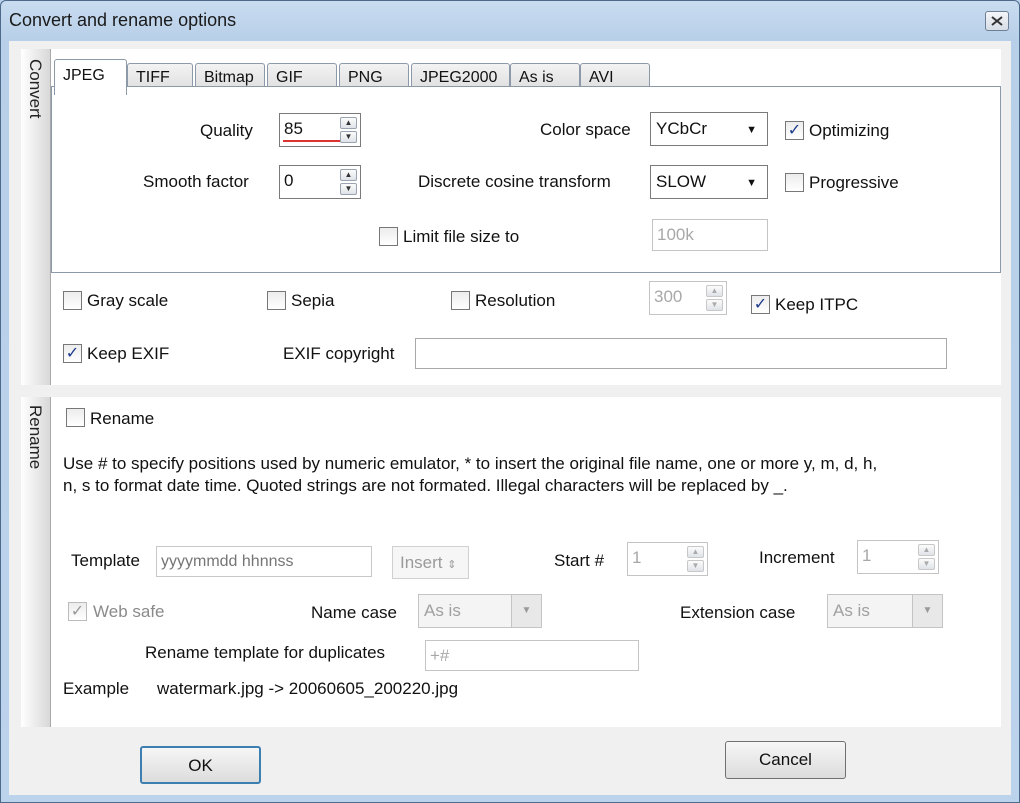  I want to click on name-case-label: Name case, so click(354, 612).